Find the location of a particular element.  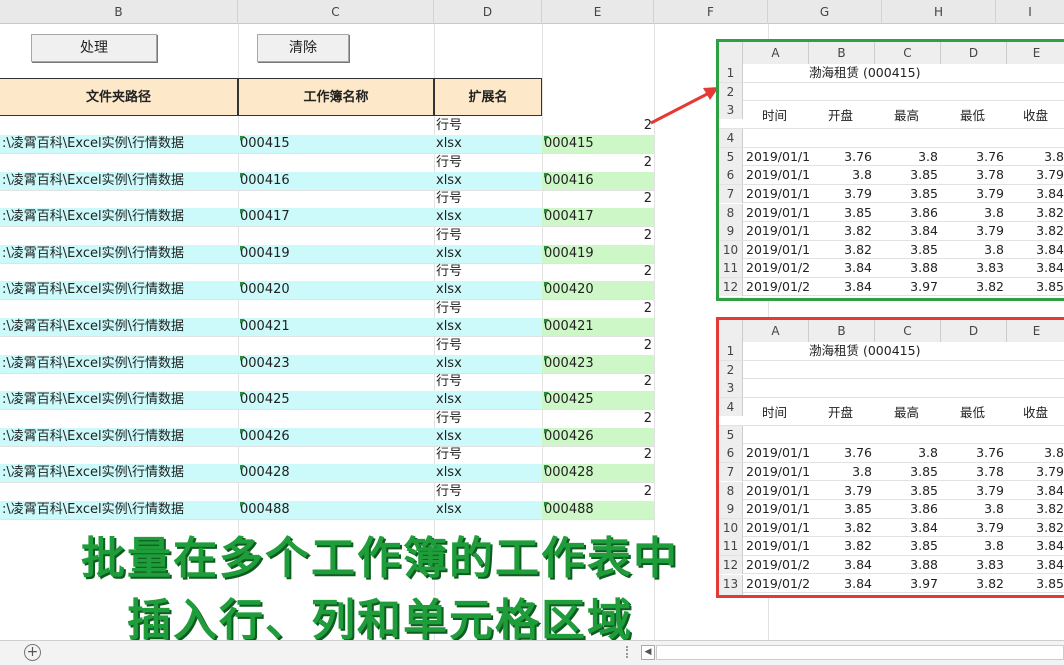

mini-data-cell: 3.76 is located at coordinates (842, 157).